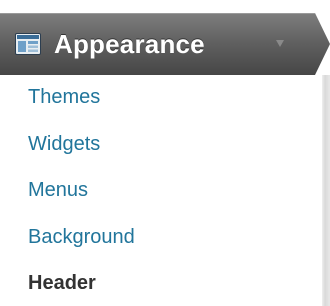  What do you see at coordinates (280, 44) in the screenshot?
I see `caret-down-icon` at bounding box center [280, 44].